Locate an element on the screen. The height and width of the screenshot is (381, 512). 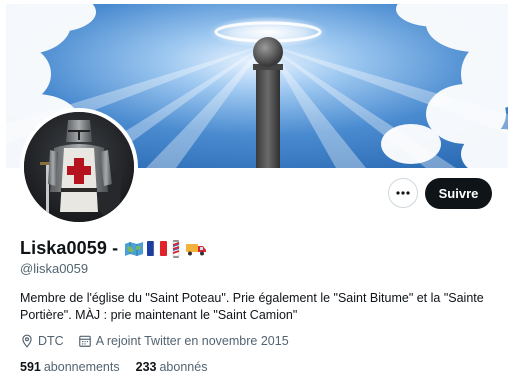
handle: @liska0059 is located at coordinates (54, 268).